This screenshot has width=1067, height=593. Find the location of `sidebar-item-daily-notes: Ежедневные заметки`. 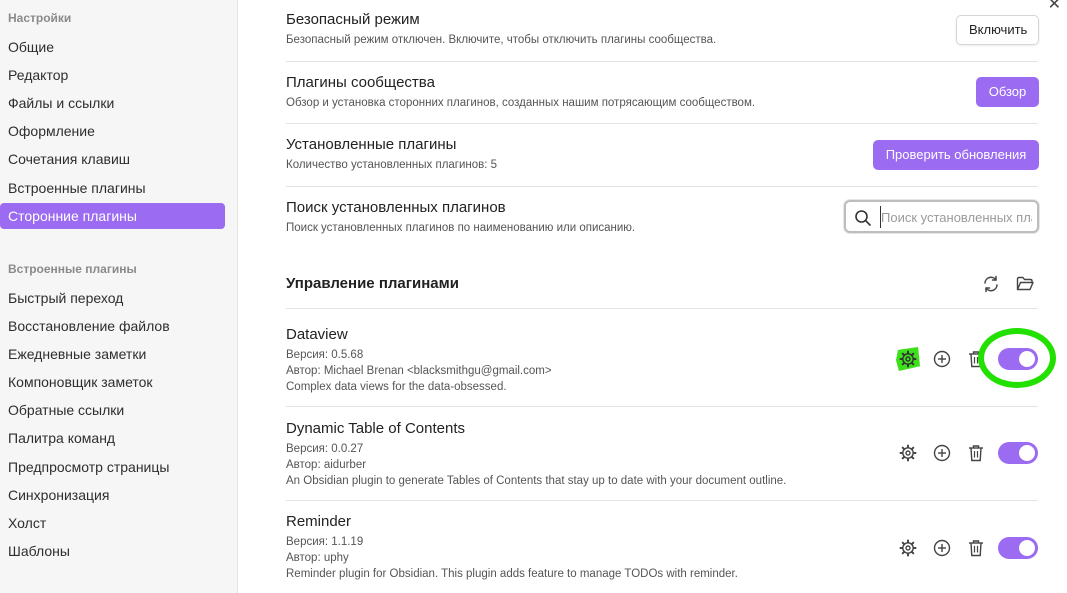

sidebar-item-daily-notes: Ежедневные заметки is located at coordinates (112, 354).